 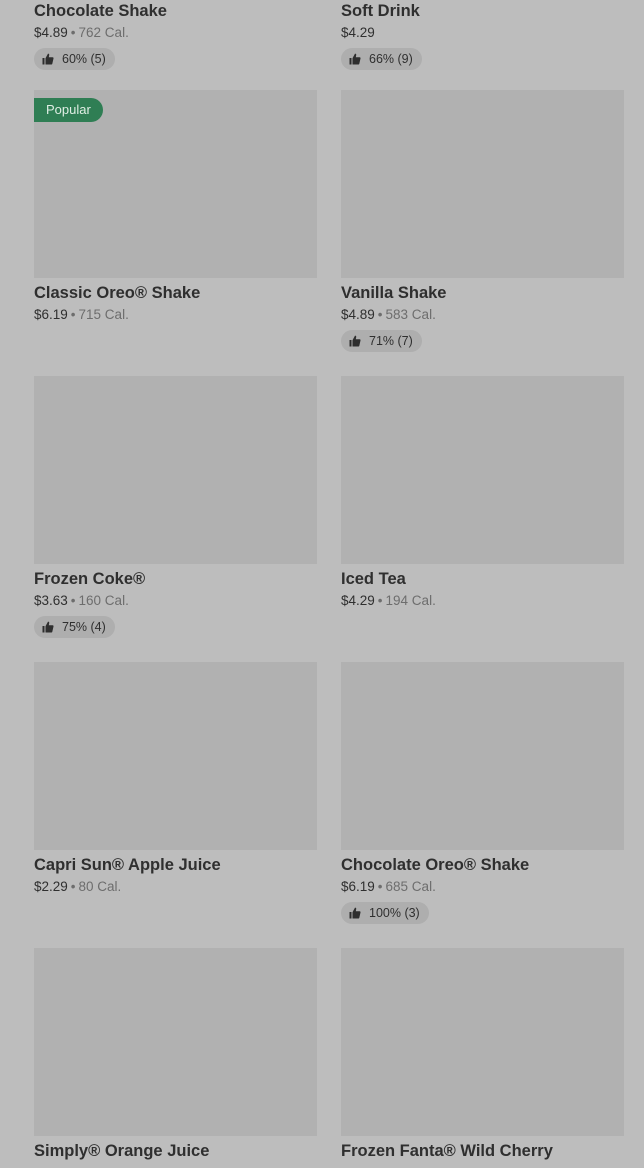 I want to click on item-name: Classic Oreo® Shake, so click(x=117, y=293).